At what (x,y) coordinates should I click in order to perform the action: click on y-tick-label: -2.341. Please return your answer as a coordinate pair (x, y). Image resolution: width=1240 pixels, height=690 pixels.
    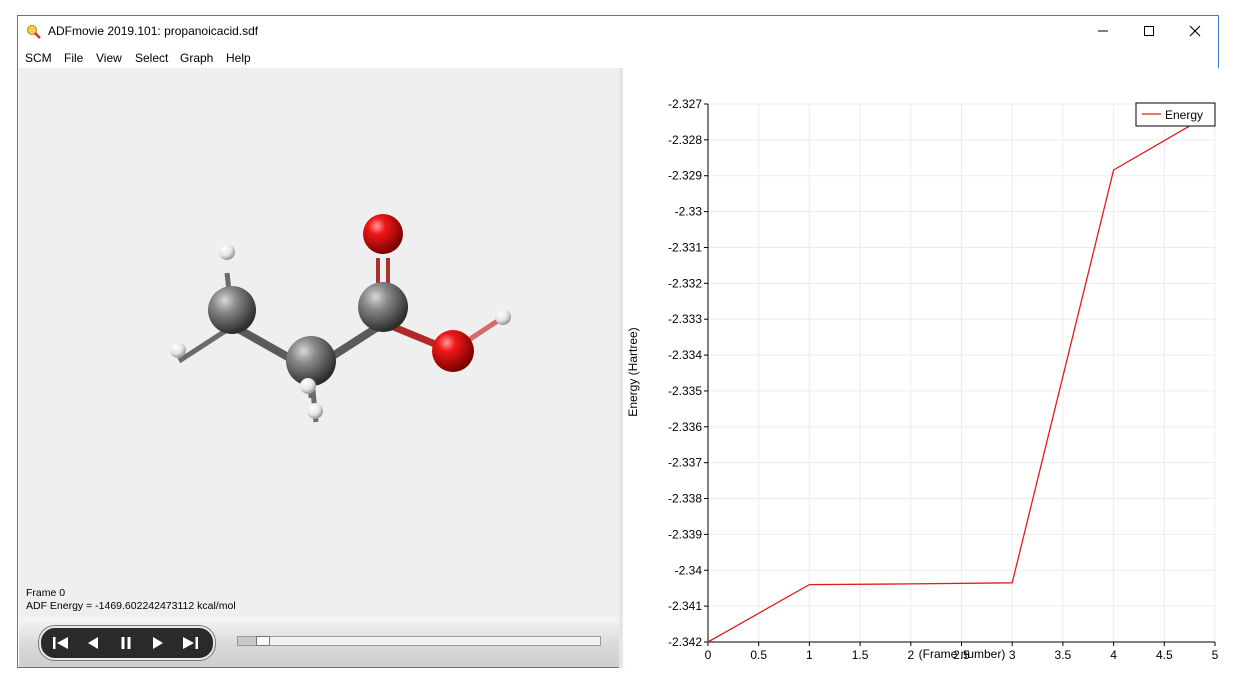
    Looking at the image, I should click on (685, 606).